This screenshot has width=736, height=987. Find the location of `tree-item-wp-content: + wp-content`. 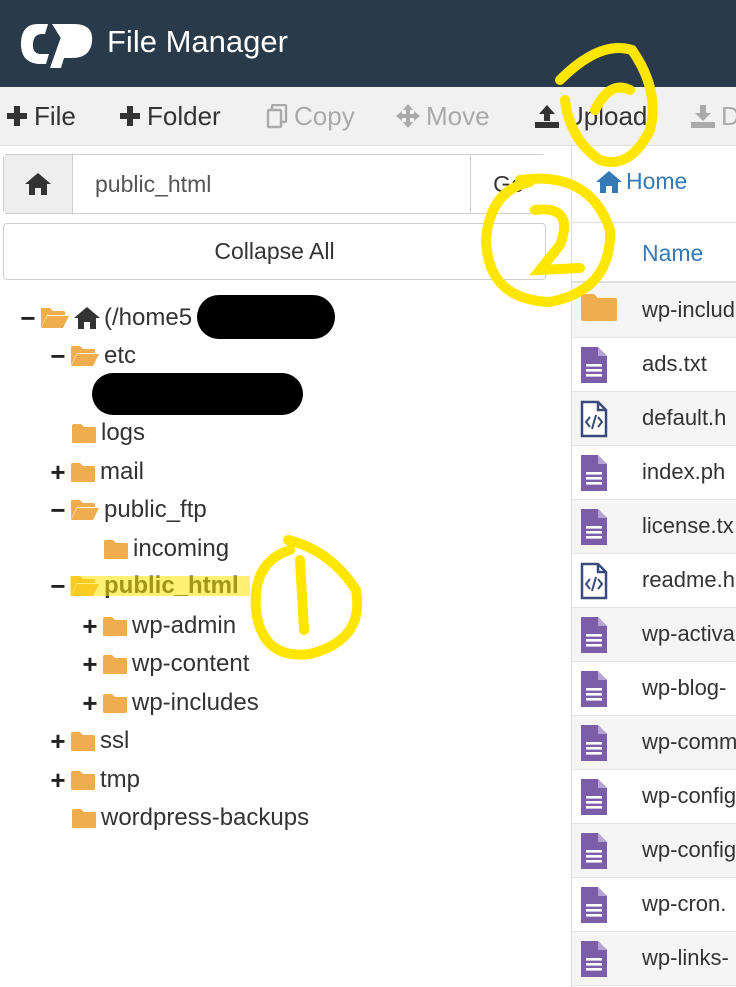

tree-item-wp-content: + wp-content is located at coordinates (164, 664).